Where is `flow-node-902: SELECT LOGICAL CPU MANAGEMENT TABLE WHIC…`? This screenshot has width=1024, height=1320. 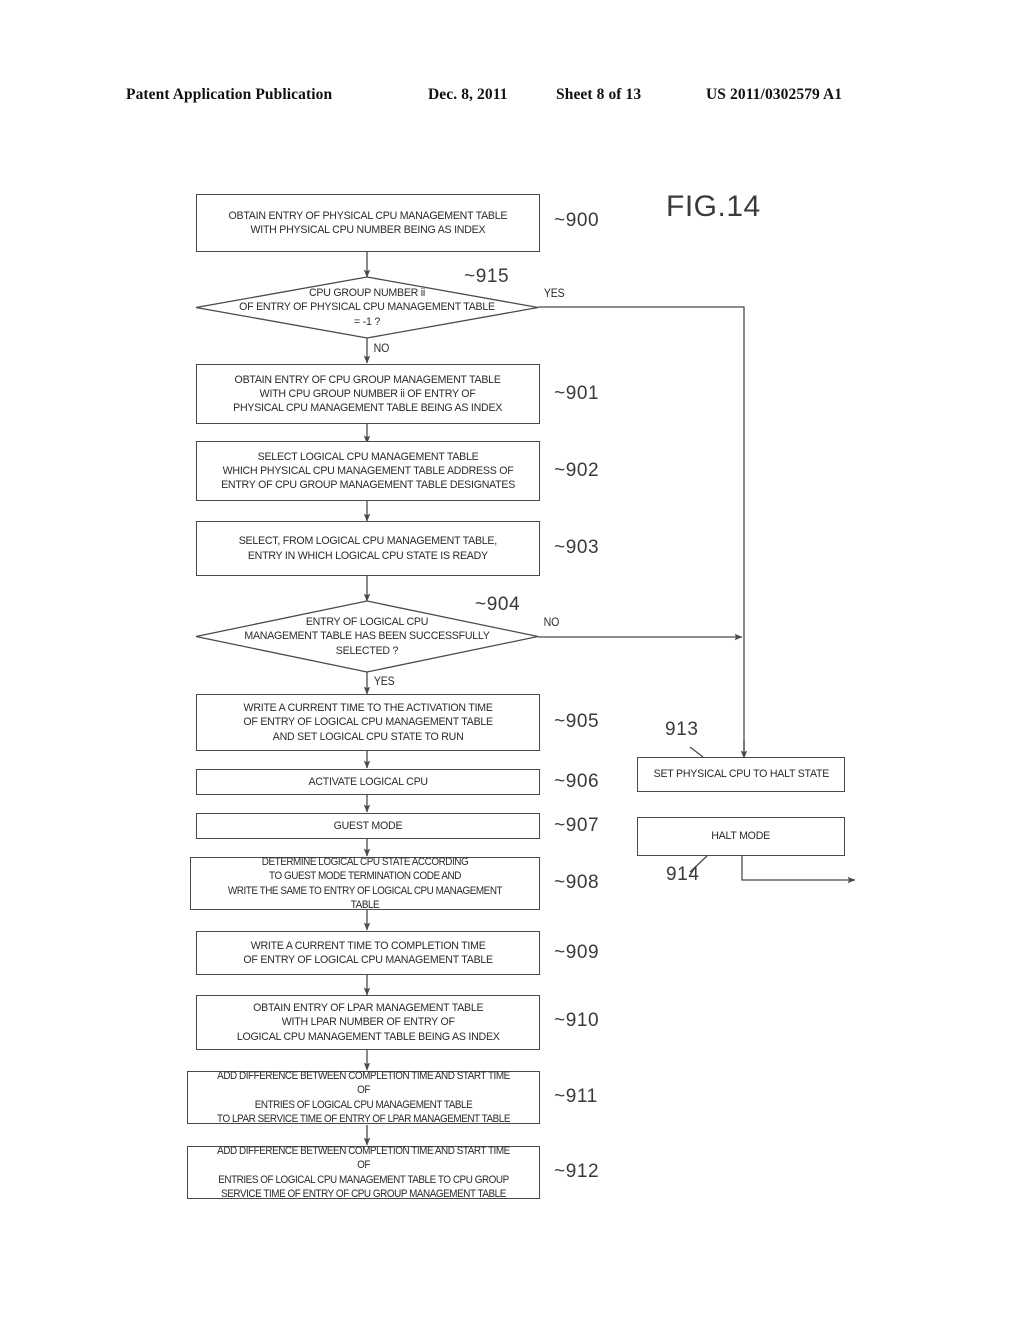 flow-node-902: SELECT LOGICAL CPU MANAGEMENT TABLE WHIC… is located at coordinates (368, 471).